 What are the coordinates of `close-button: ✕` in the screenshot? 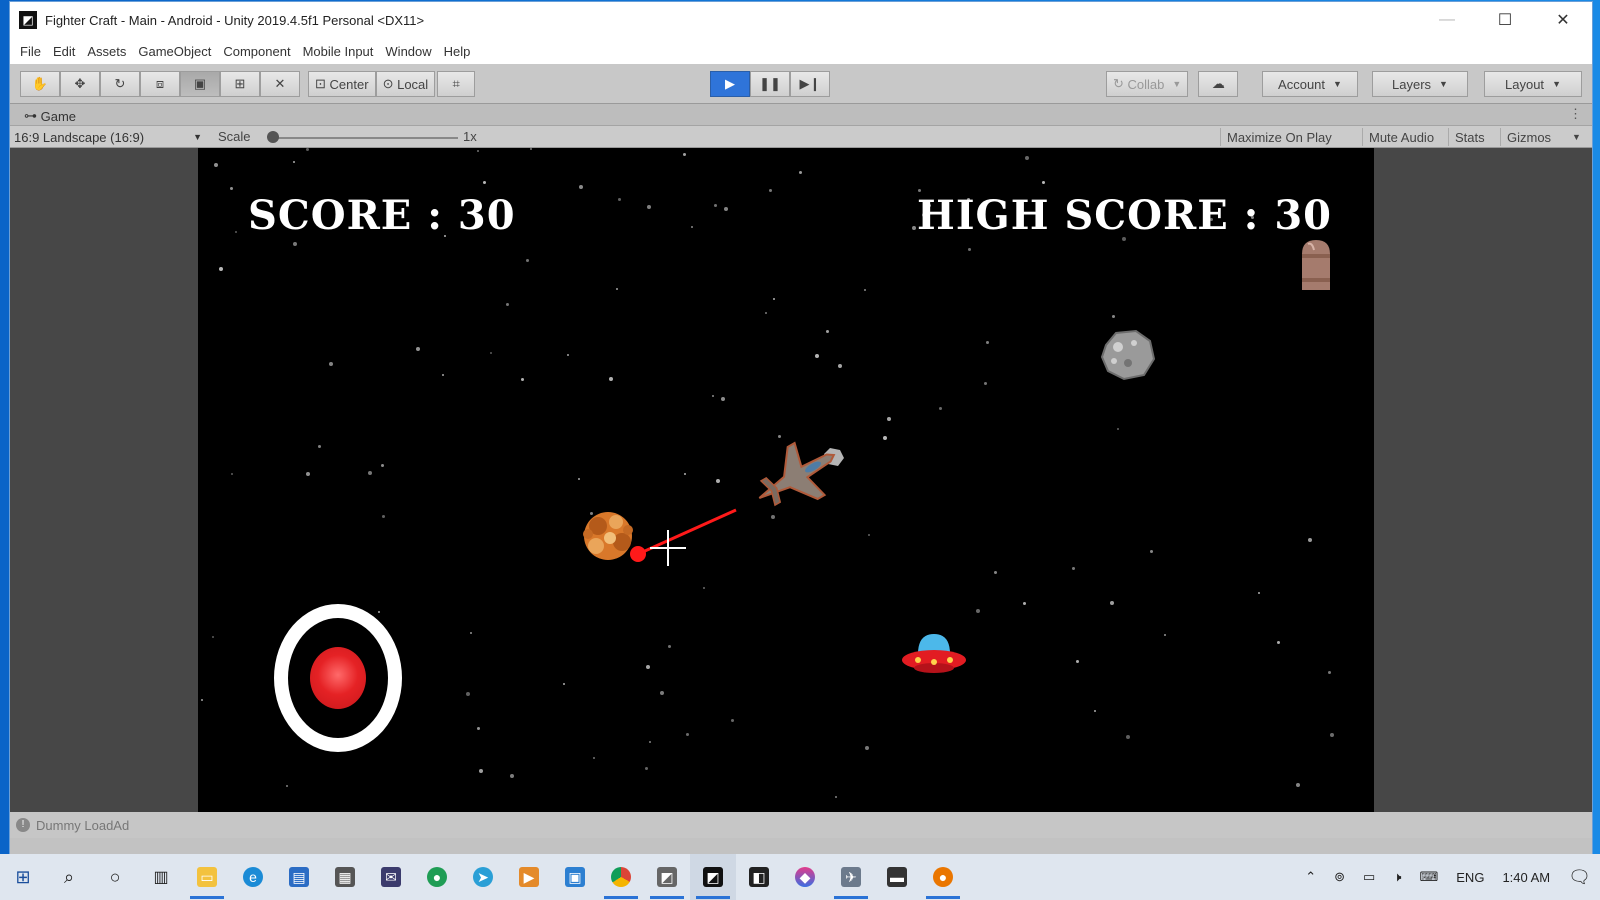 It's located at (1563, 20).